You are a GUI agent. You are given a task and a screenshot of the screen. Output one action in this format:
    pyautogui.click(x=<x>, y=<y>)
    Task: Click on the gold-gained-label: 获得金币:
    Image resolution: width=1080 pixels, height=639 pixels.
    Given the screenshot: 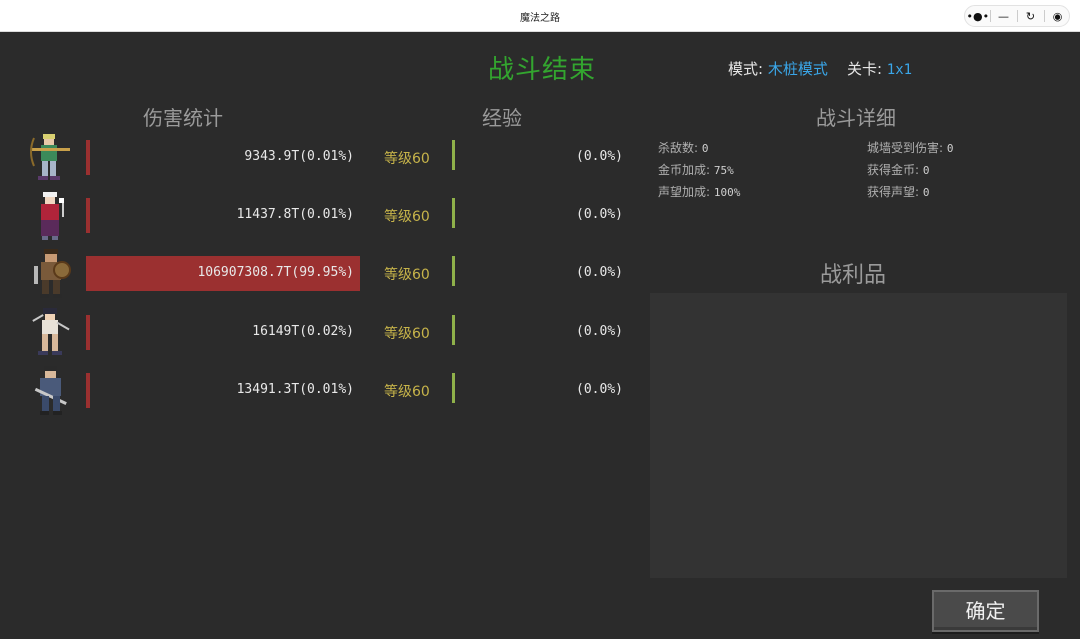 What is the action you would take?
    pyautogui.click(x=893, y=170)
    